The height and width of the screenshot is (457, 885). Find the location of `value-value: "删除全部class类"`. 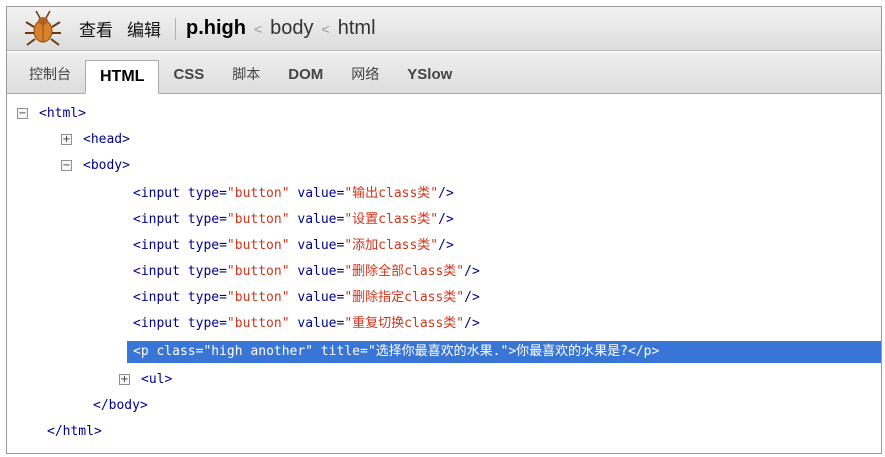

value-value: "删除全部class类" is located at coordinates (404, 271).